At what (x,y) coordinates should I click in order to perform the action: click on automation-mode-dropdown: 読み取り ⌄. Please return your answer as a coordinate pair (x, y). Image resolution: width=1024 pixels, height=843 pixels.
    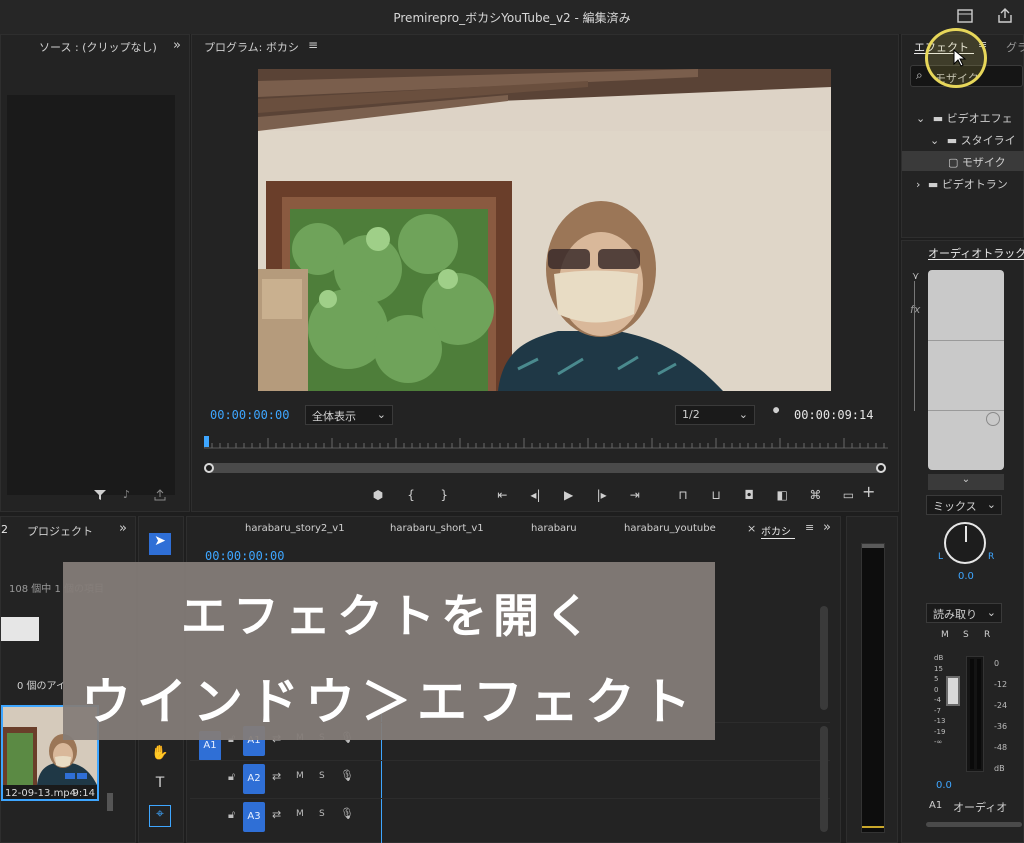
    Looking at the image, I should click on (964, 613).